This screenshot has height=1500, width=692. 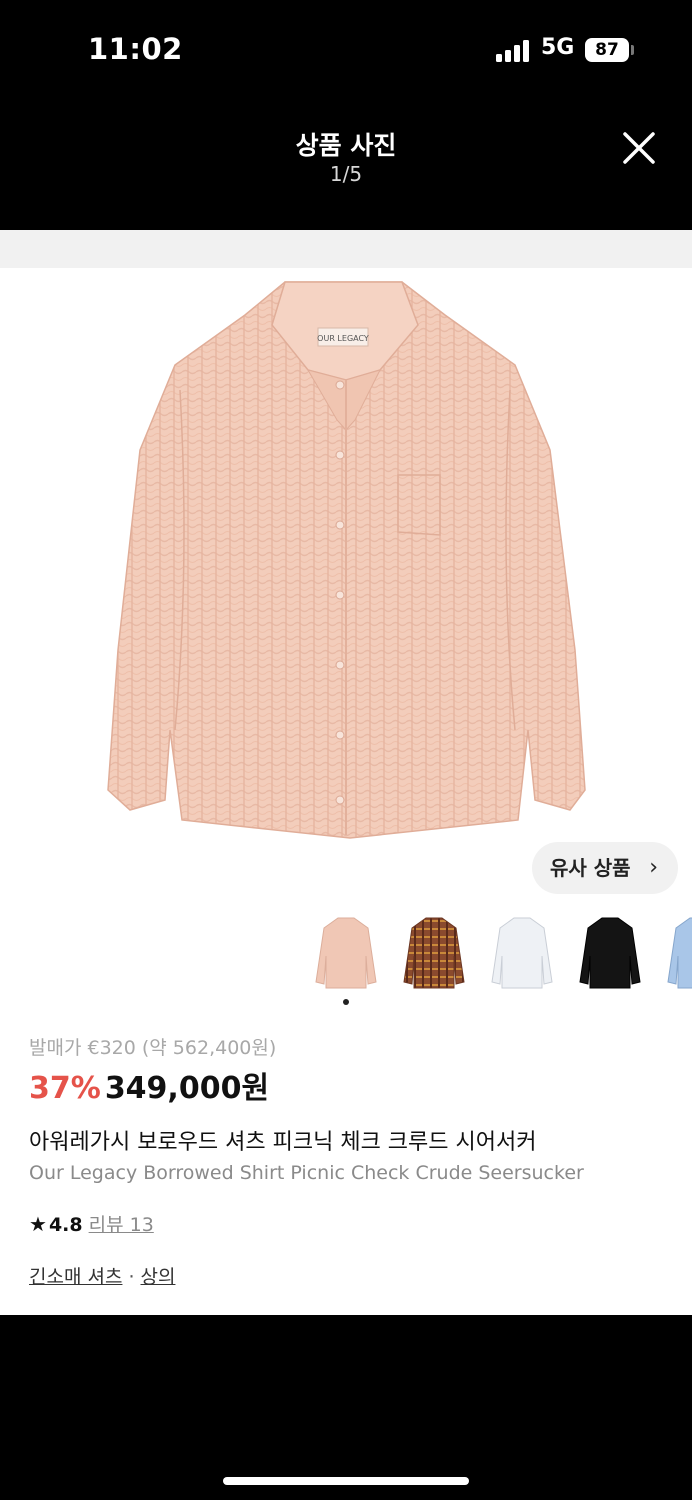 What do you see at coordinates (346, 1002) in the screenshot?
I see `thumbnail-active-indicator` at bounding box center [346, 1002].